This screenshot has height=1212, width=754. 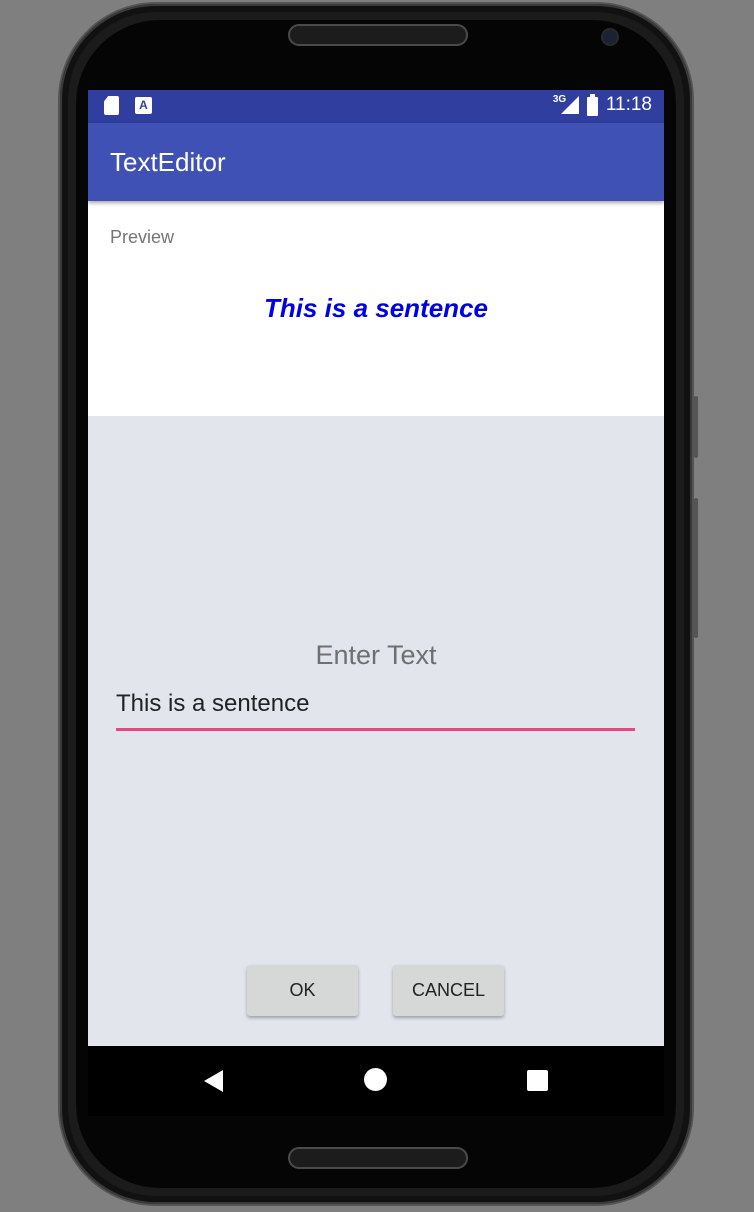 I want to click on navigation-bar, so click(x=376, y=1081).